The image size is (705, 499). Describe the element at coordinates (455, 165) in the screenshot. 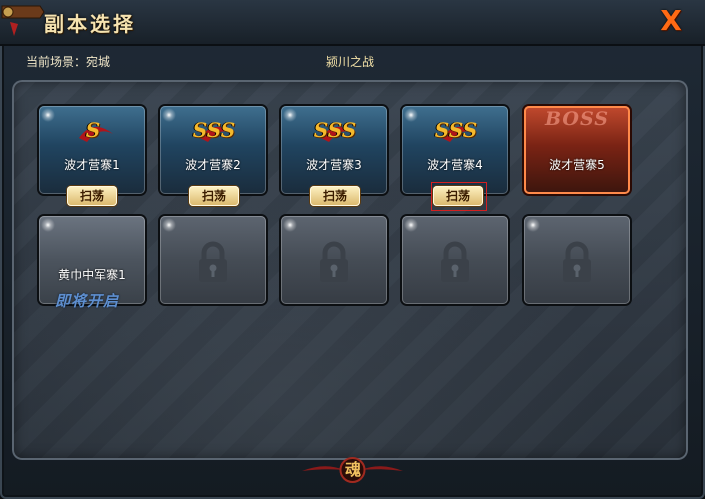

I see `stage-label: 波才营寨4` at that location.